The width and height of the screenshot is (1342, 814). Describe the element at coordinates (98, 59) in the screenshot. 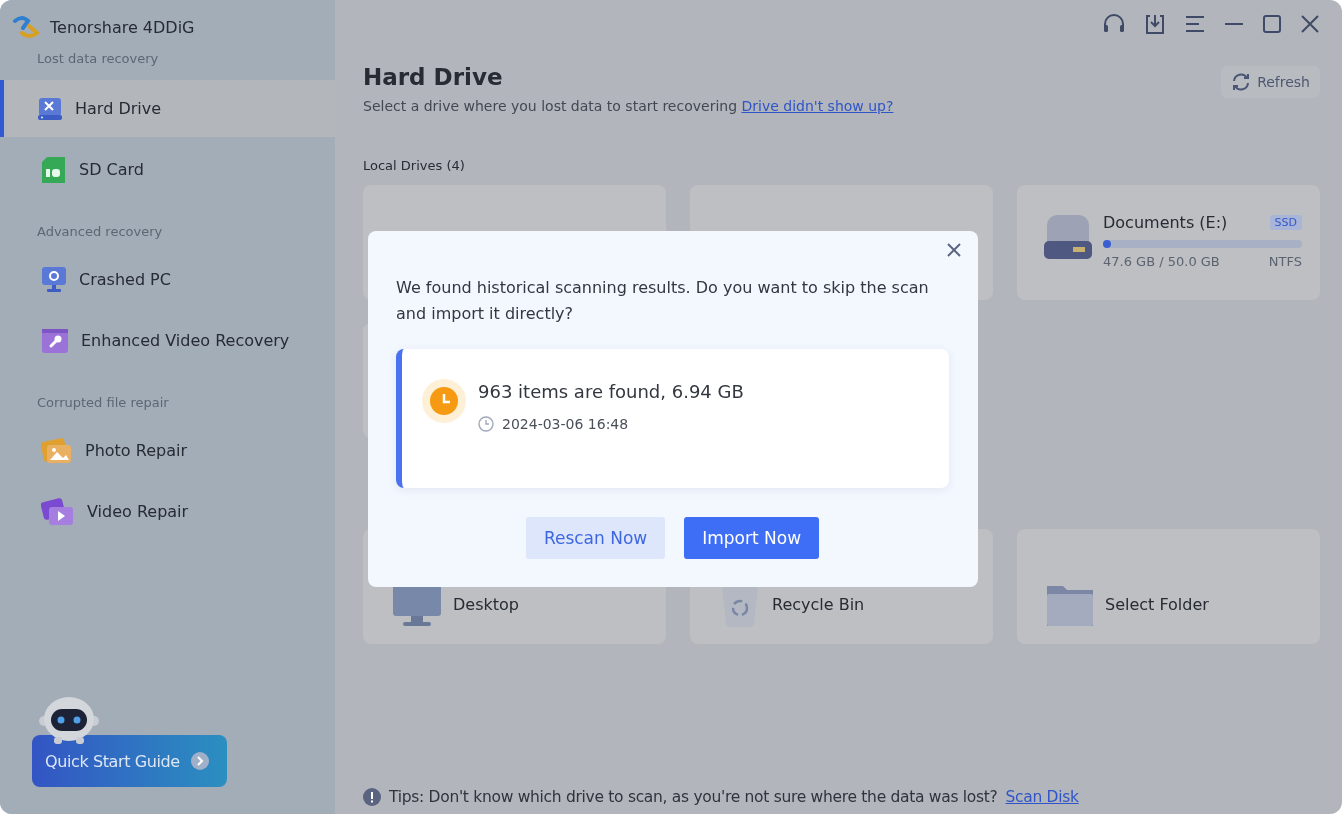

I see `section-heading: Lost data recovery` at that location.